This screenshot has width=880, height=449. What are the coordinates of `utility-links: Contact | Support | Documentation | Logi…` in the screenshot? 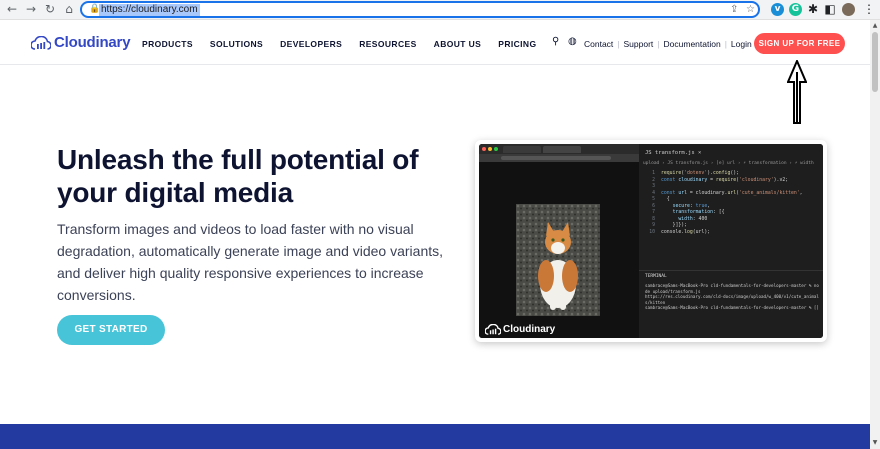 It's located at (668, 44).